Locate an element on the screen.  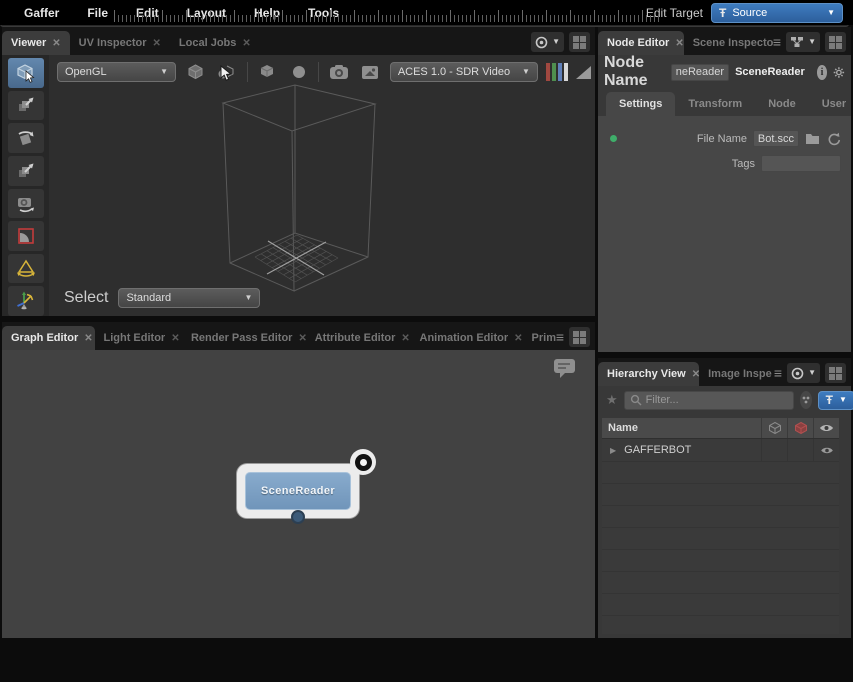
camera-settings-button is located at coordinates (338, 72).